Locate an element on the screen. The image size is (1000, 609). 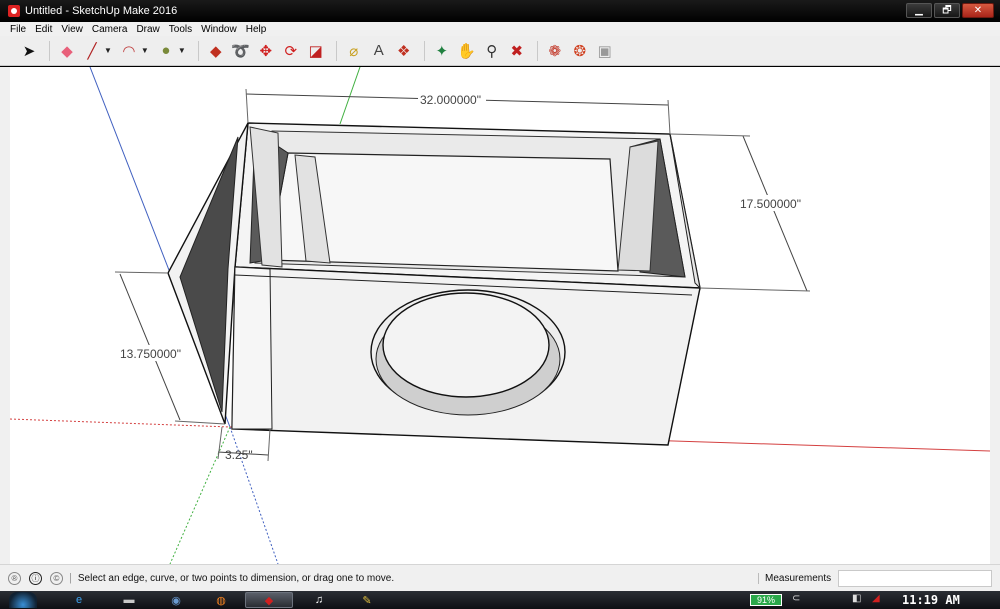
dim-depth-line is located at coordinates (775, 213).